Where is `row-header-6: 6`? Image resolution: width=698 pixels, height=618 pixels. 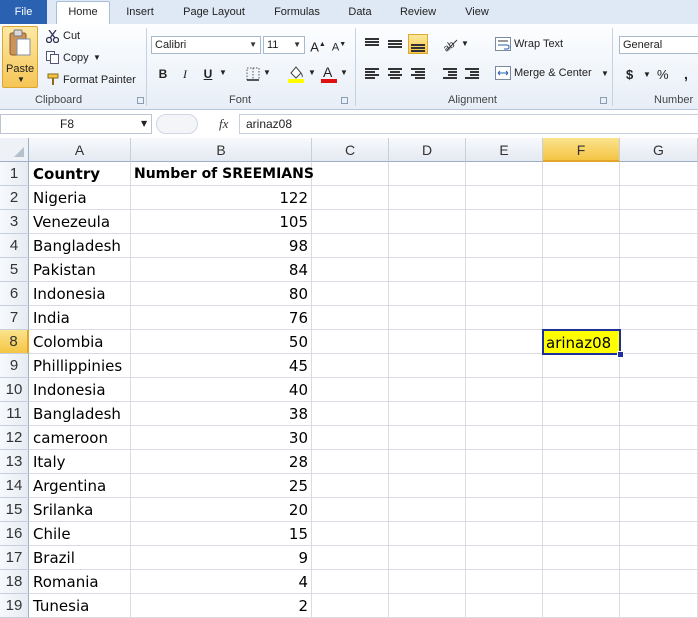
row-header-6: 6 is located at coordinates (14, 294).